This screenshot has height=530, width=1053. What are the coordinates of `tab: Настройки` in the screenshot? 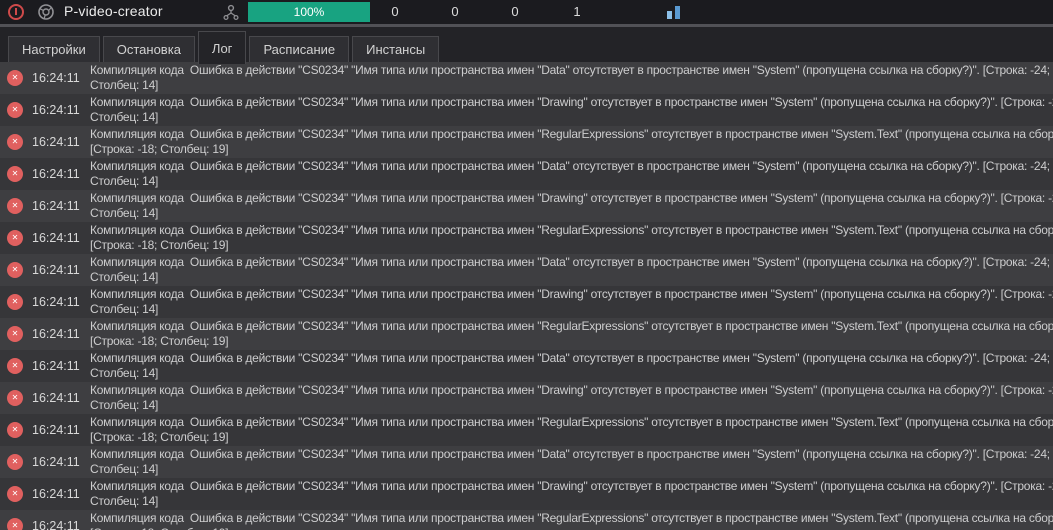 It's located at (54, 49).